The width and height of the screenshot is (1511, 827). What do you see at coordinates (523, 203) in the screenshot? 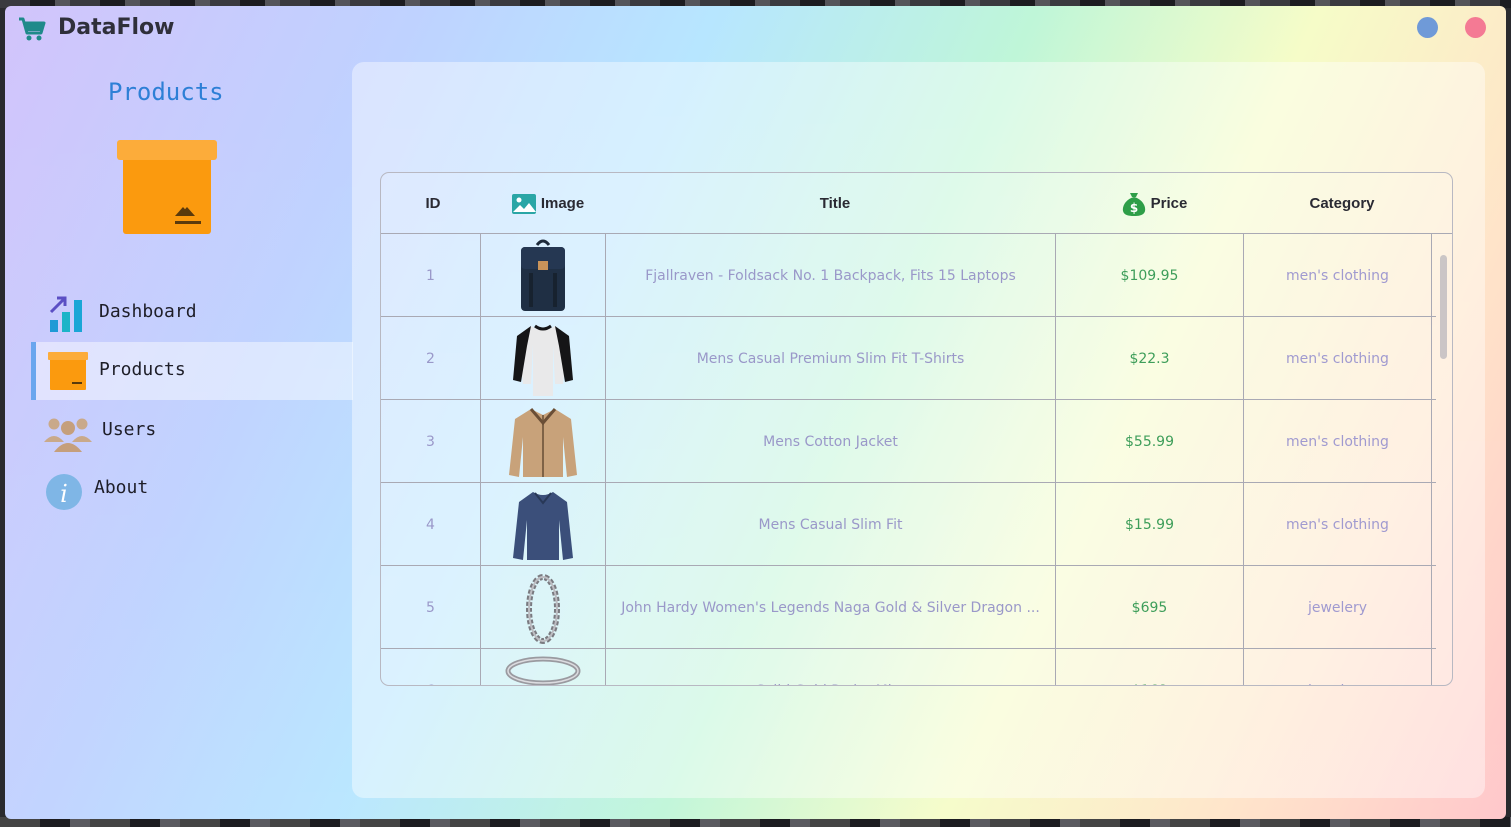
I see `image-icon` at bounding box center [523, 203].